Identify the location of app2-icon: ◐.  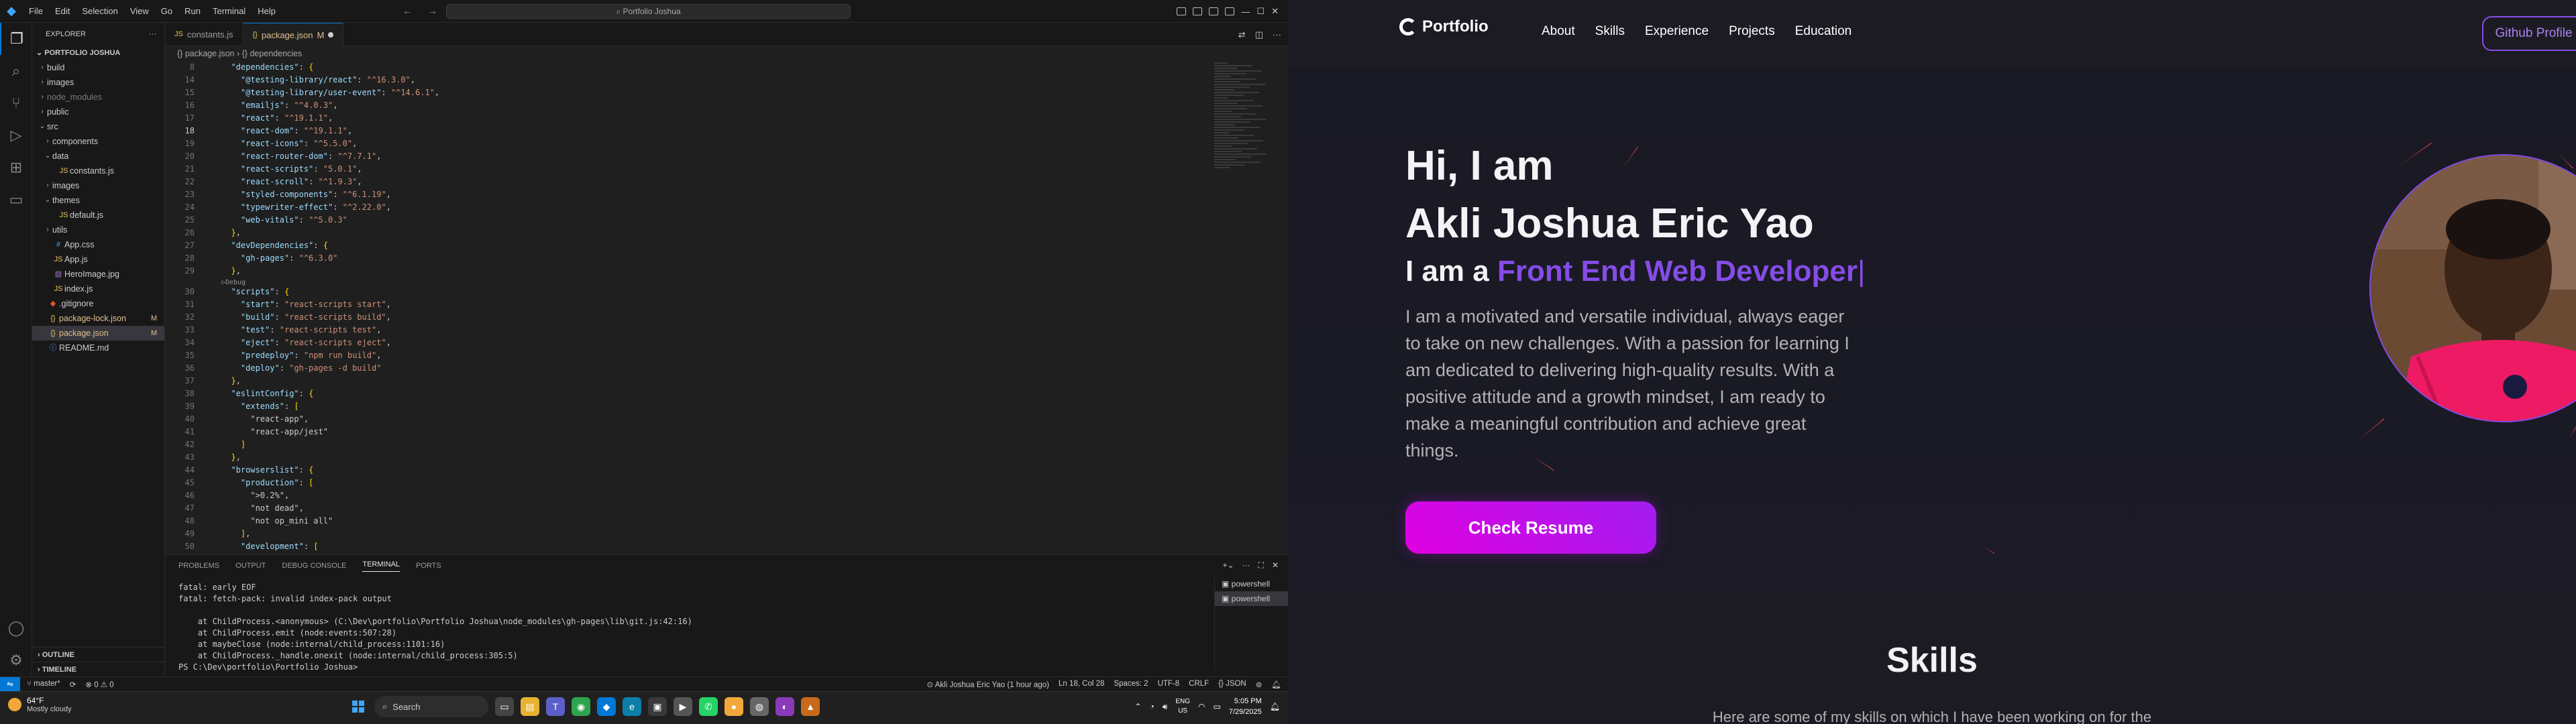
(784, 707).